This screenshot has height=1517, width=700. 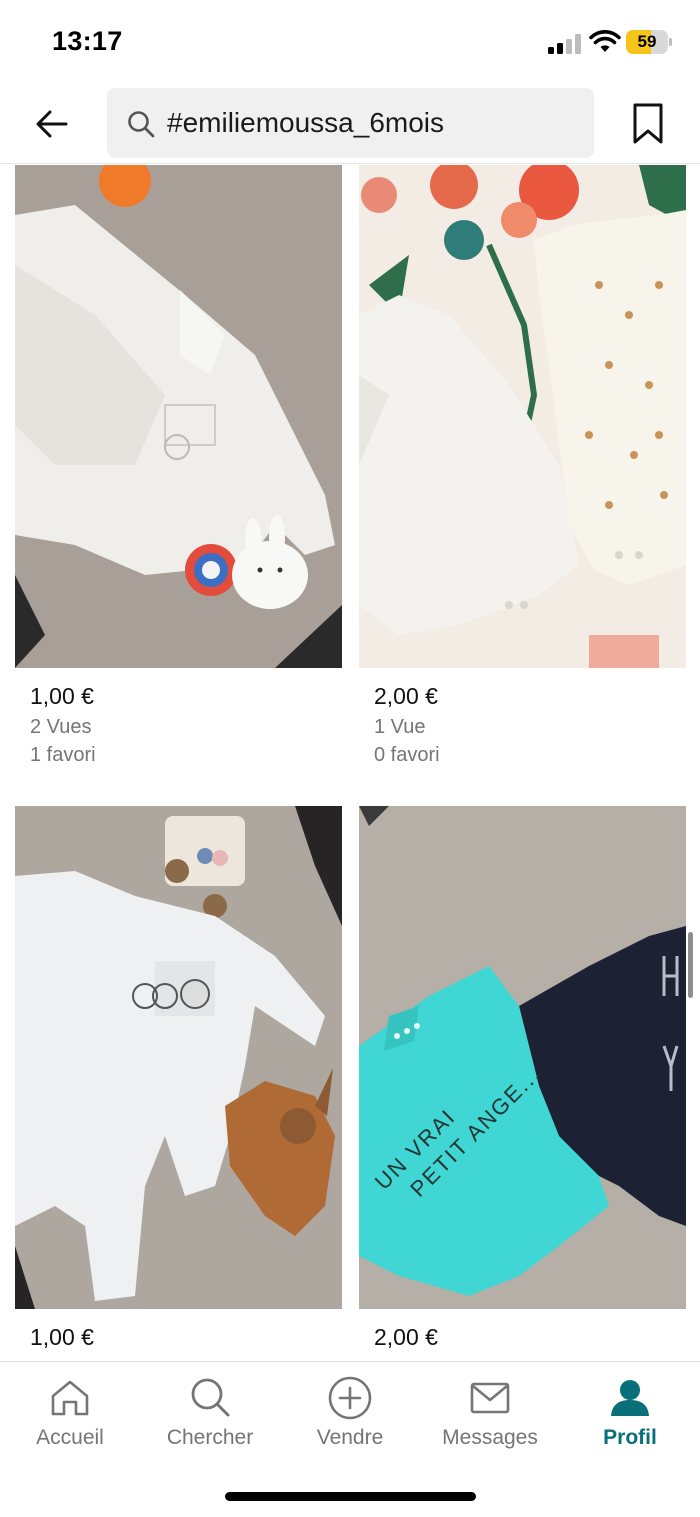 I want to click on nav-label: Profil, so click(x=630, y=1437).